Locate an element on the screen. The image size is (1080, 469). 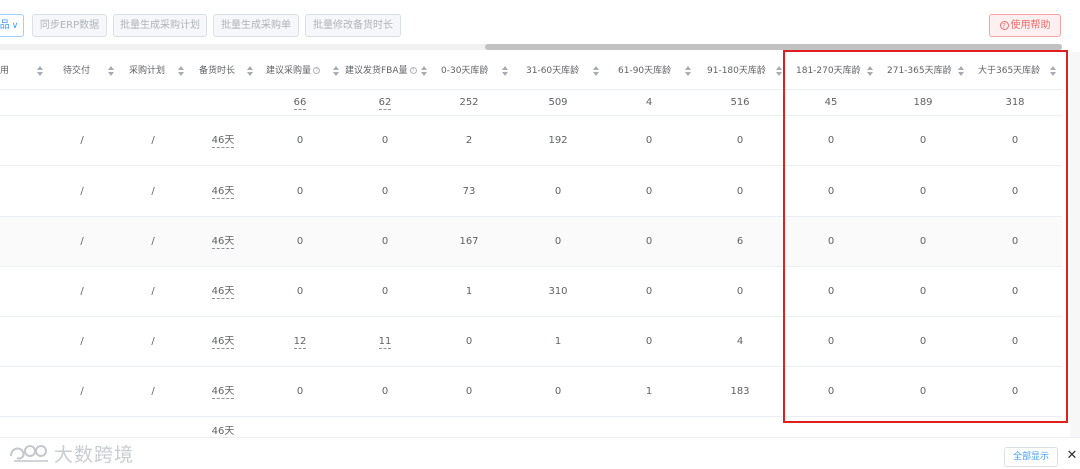
cell-age-0-30: 0 is located at coordinates (469, 341).